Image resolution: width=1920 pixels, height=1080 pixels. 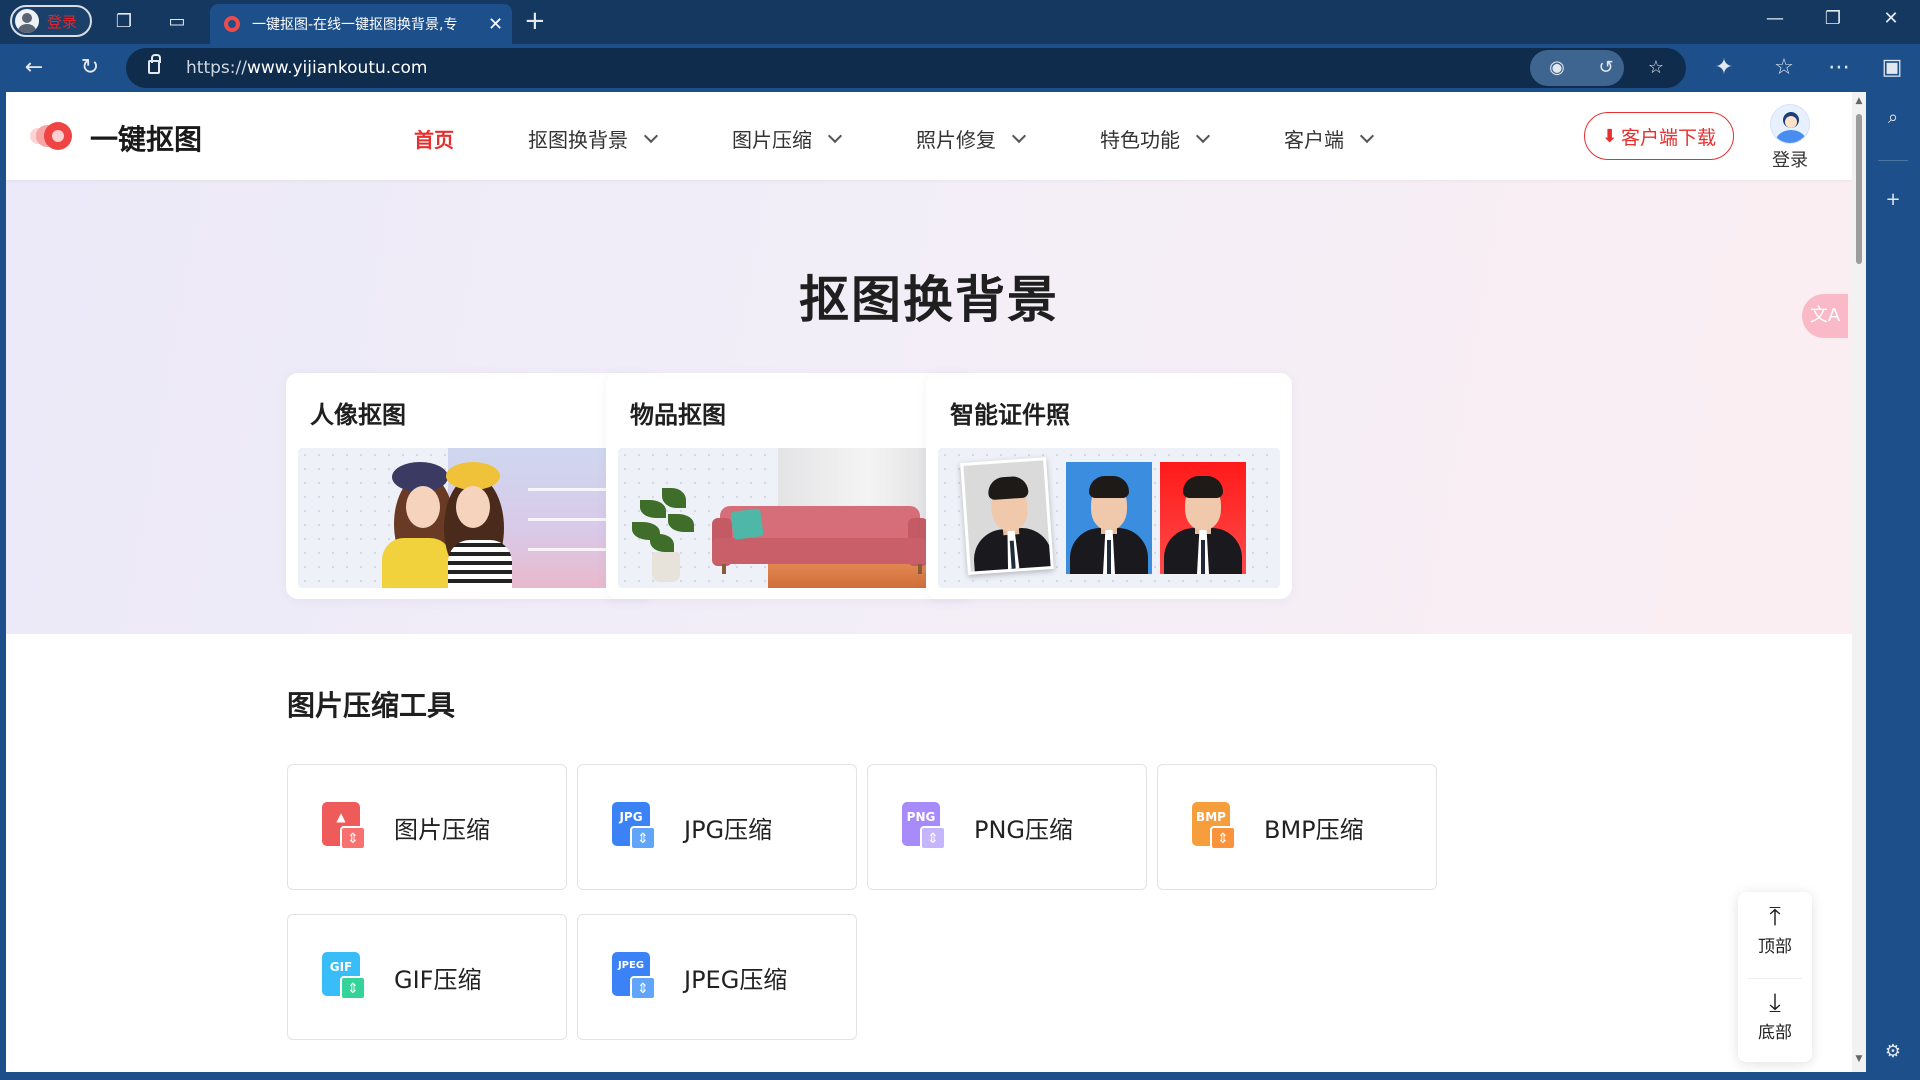 What do you see at coordinates (1775, 947) in the screenshot?
I see `scroll-top-label: 顶部` at bounding box center [1775, 947].